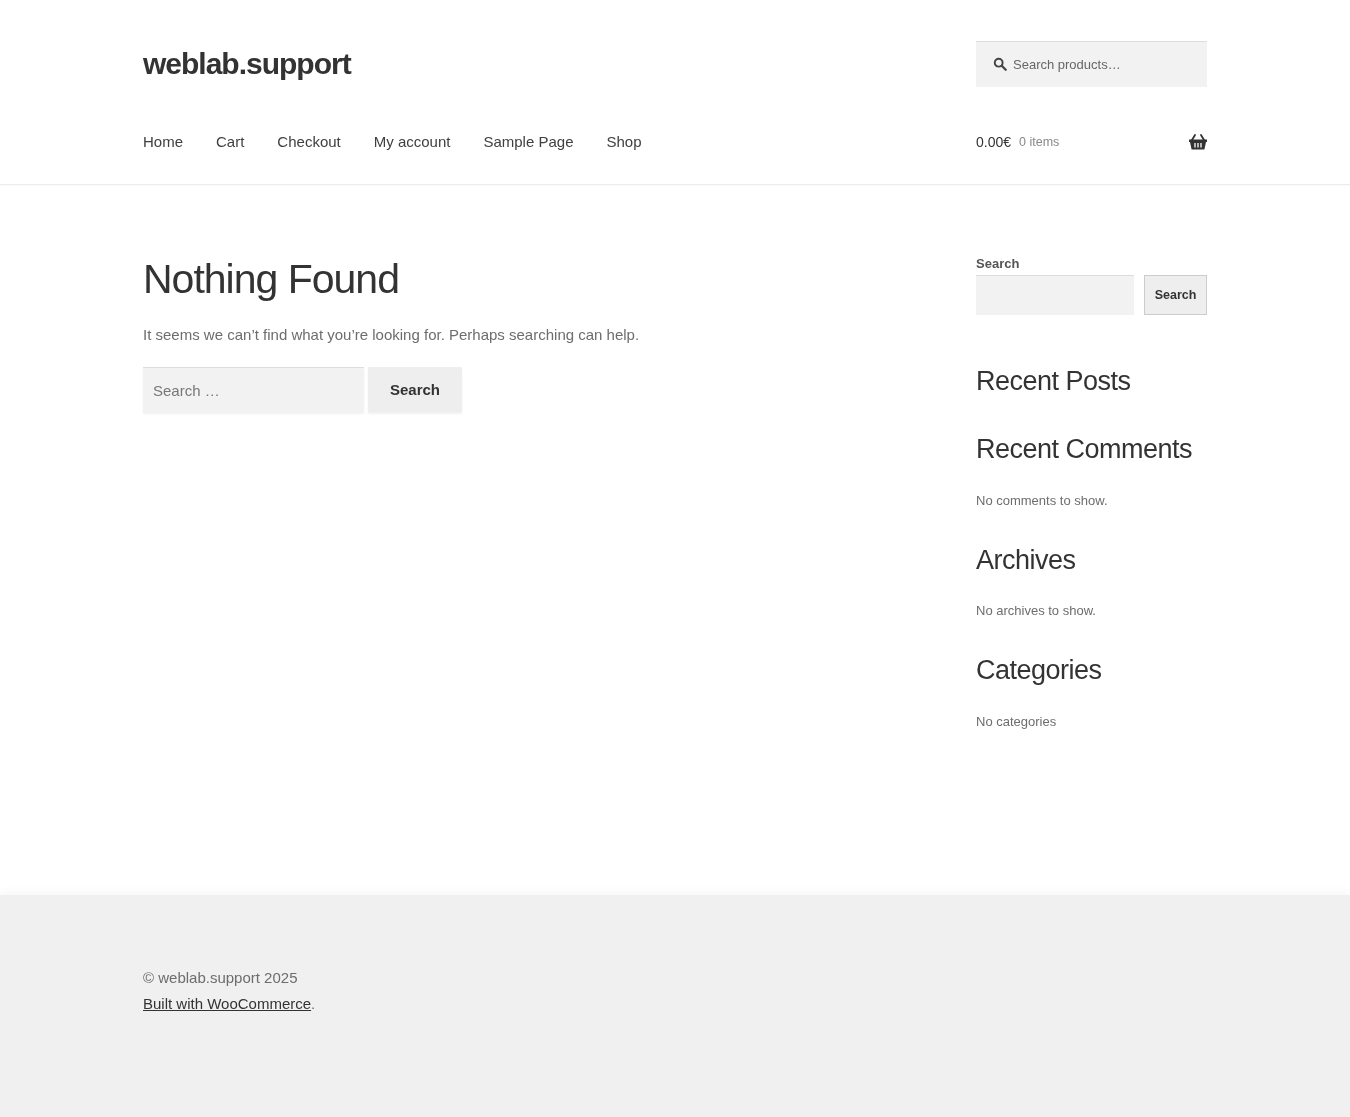  I want to click on page-heading: Nothing Found, so click(271, 279).